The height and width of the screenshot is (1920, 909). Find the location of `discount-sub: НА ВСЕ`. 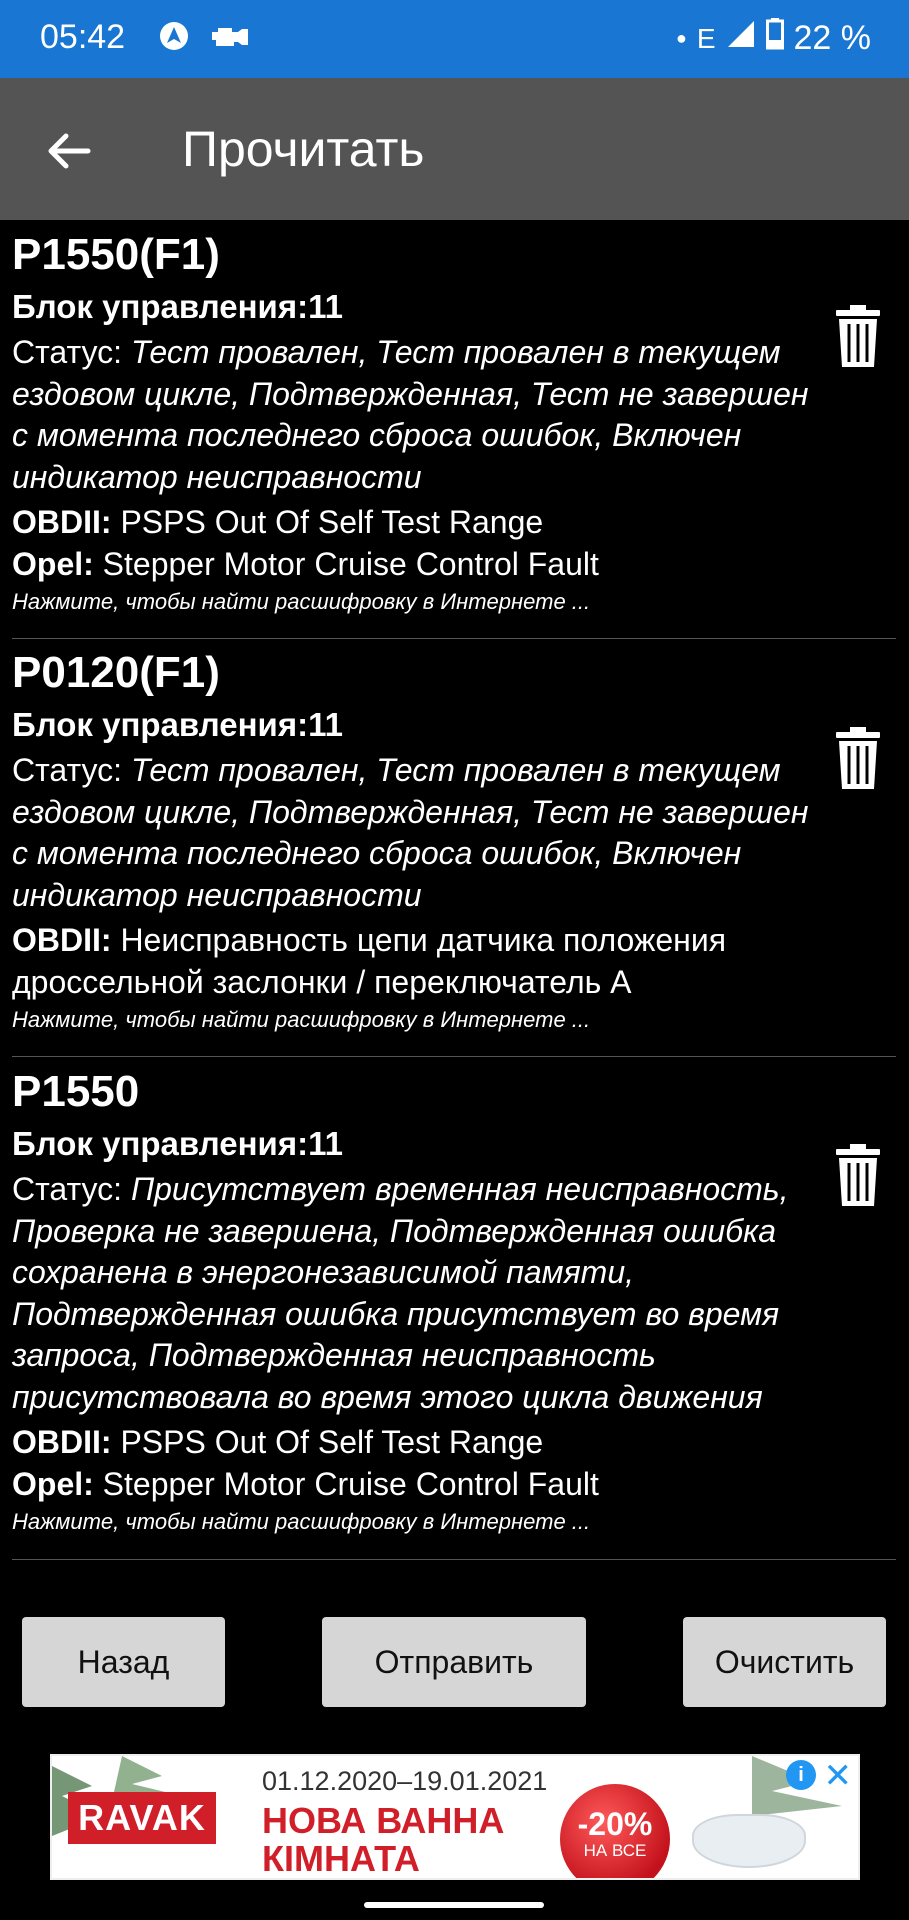

discount-sub: НА ВСЕ is located at coordinates (615, 1850).